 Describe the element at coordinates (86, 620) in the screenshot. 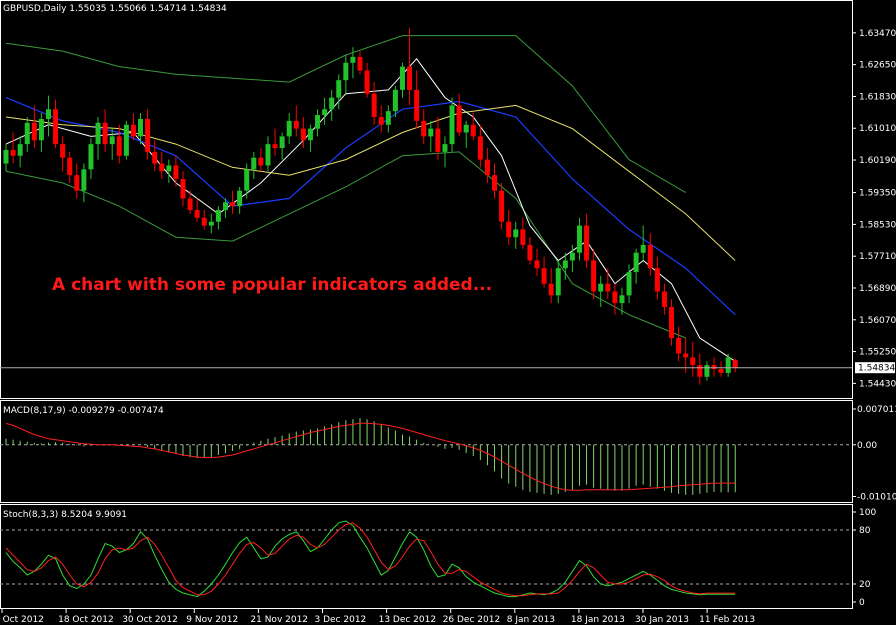

I see `time-tick-label: 18 Oct 2012` at that location.